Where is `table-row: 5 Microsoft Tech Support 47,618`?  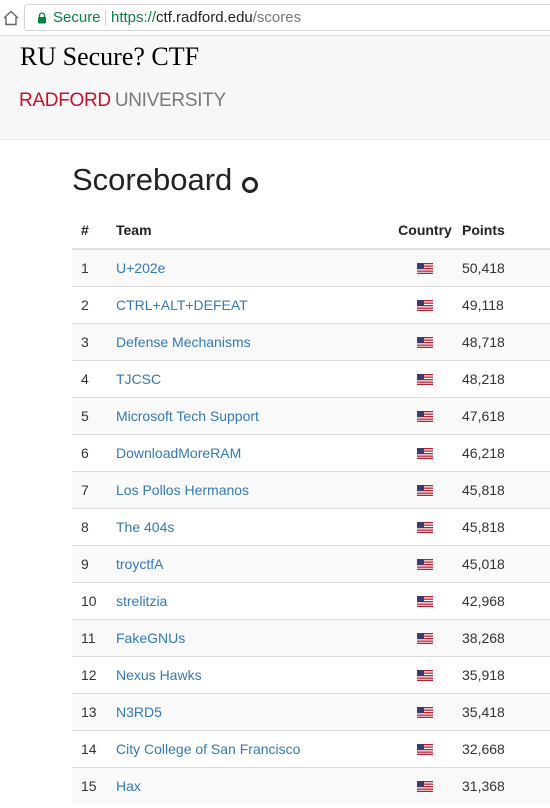 table-row: 5 Microsoft Tech Support 47,618 is located at coordinates (311, 416).